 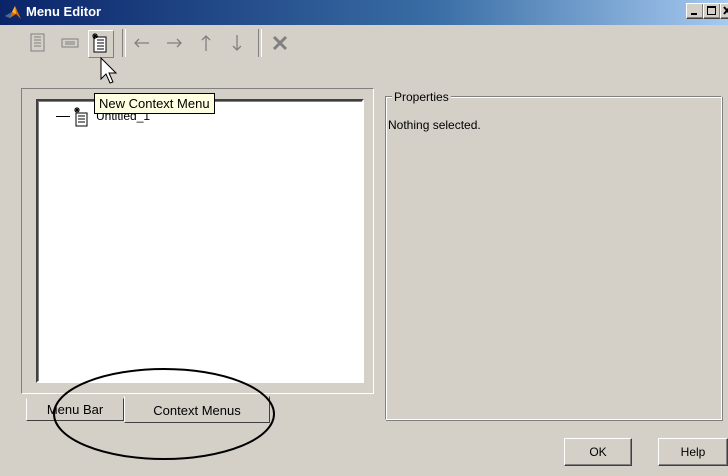 I want to click on properties-legend: Properties, so click(x=421, y=97).